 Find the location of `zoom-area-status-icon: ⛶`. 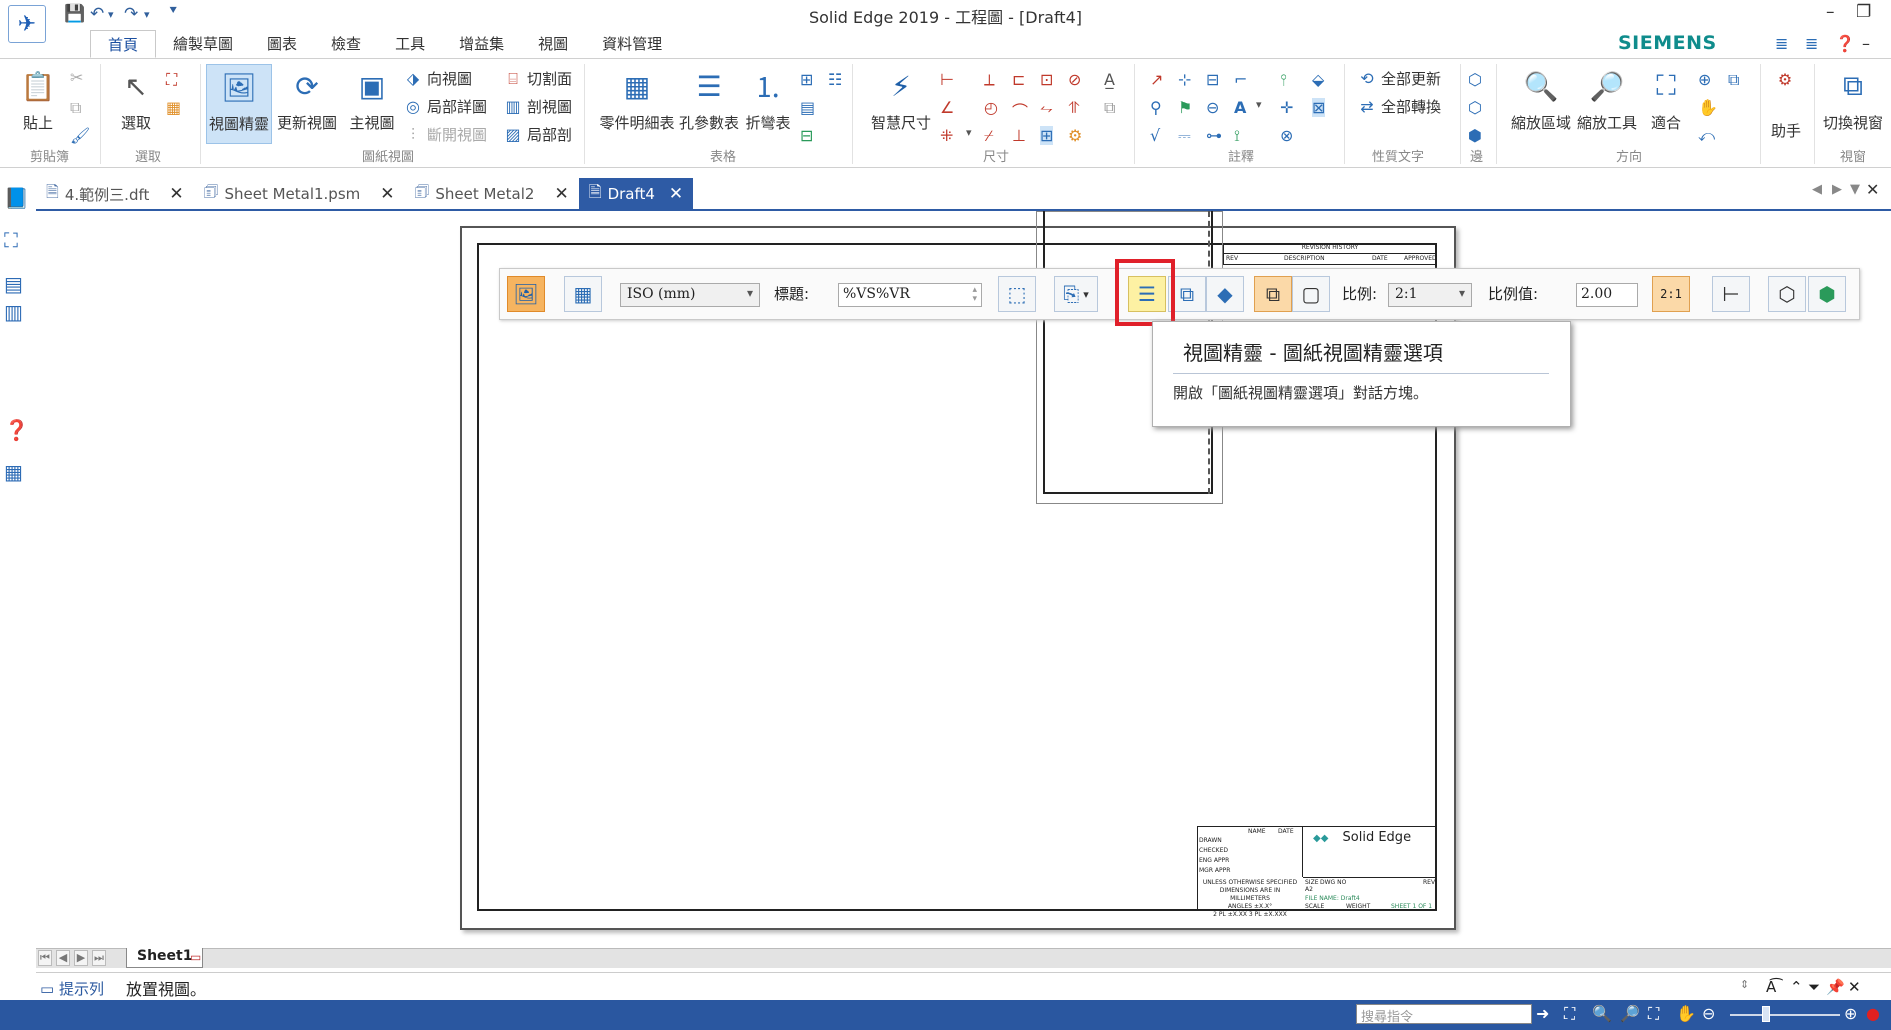

zoom-area-status-icon: ⛶ is located at coordinates (1653, 1014).